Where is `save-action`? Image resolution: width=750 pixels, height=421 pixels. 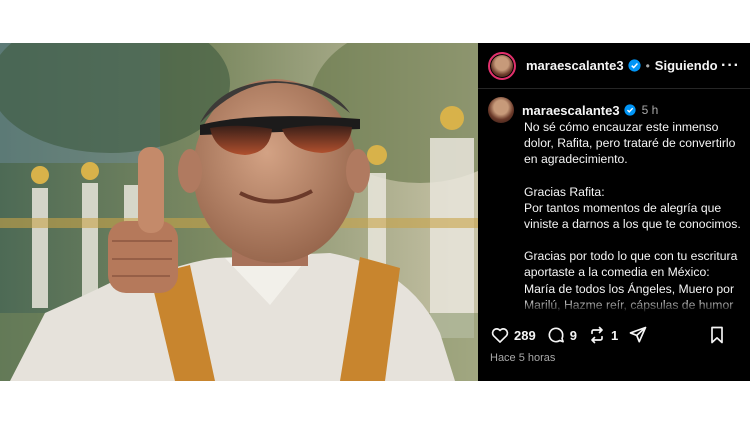 save-action is located at coordinates (719, 335).